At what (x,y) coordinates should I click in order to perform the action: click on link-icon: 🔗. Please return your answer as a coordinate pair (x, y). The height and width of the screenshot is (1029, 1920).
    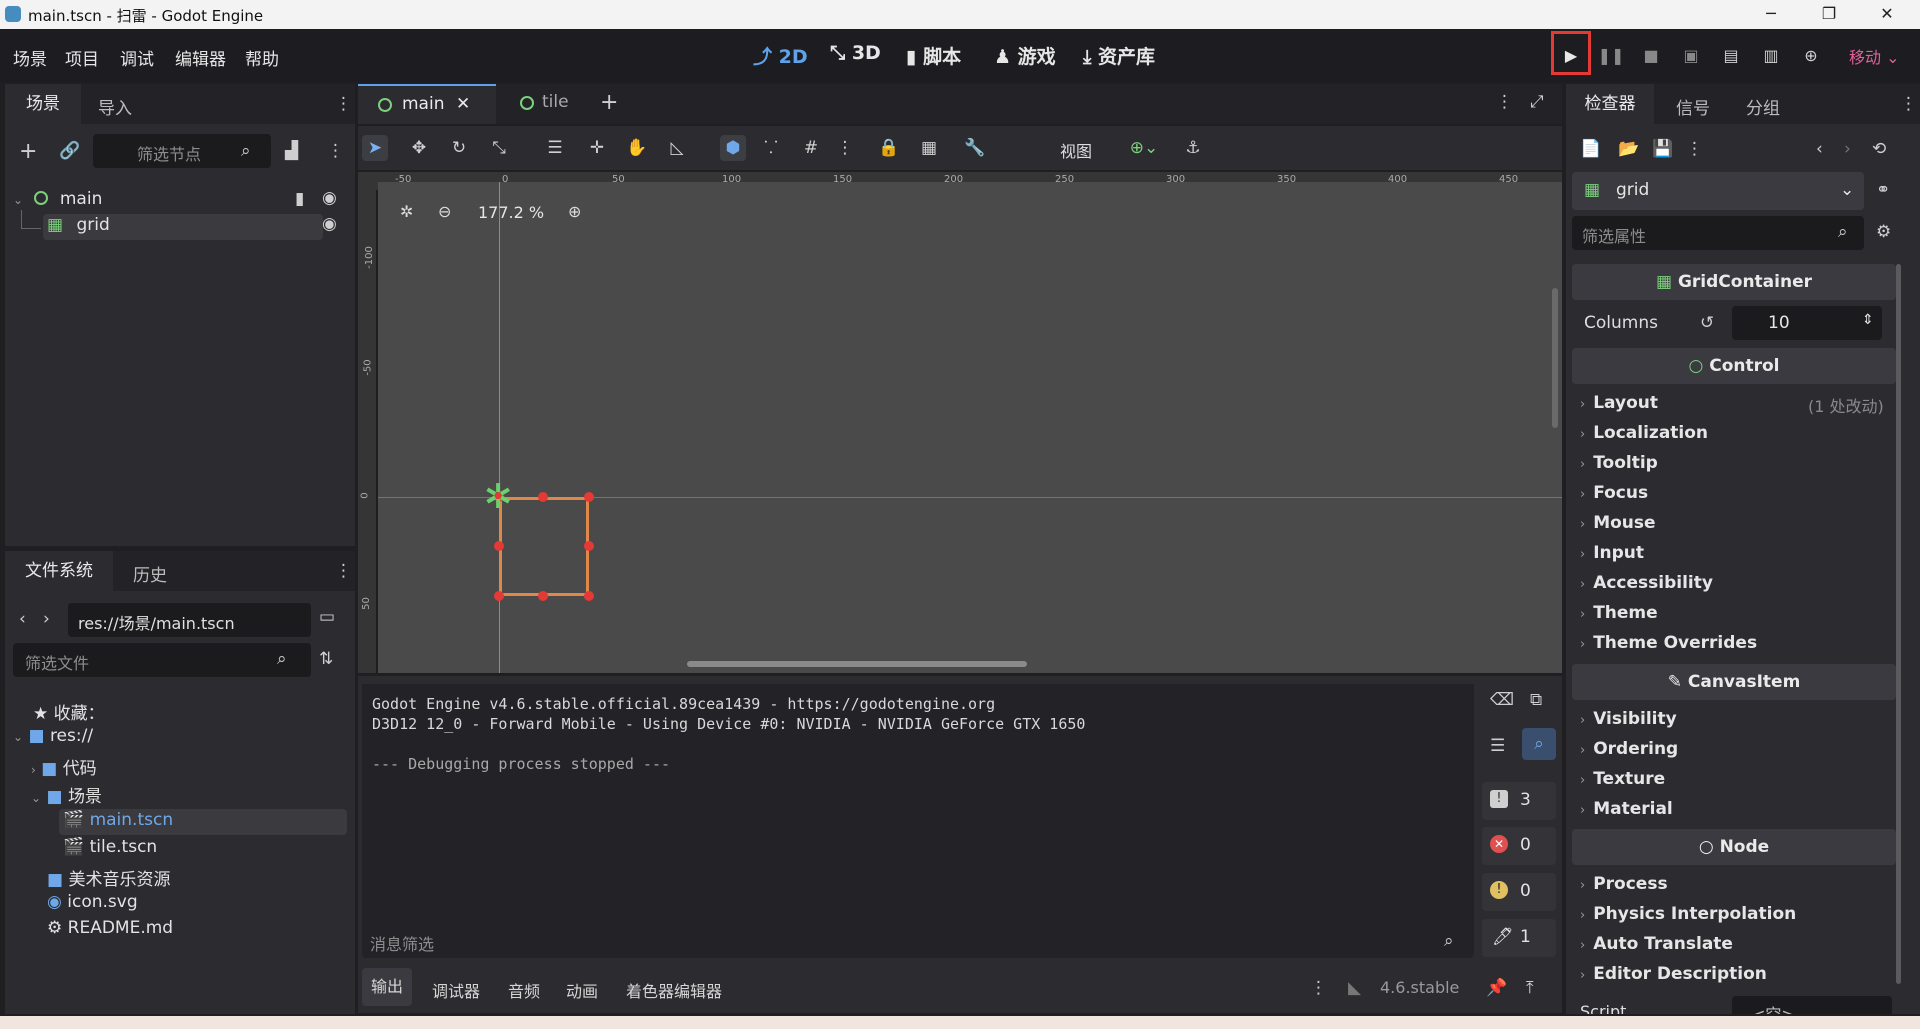
    Looking at the image, I should click on (69, 151).